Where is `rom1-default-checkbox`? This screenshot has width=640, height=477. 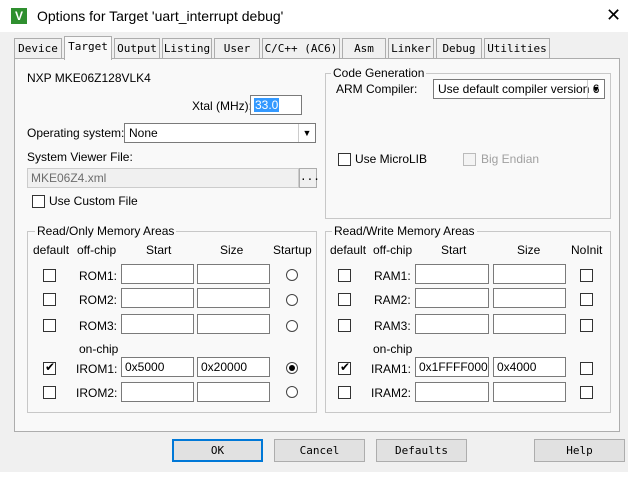
rom1-default-checkbox is located at coordinates (49, 275).